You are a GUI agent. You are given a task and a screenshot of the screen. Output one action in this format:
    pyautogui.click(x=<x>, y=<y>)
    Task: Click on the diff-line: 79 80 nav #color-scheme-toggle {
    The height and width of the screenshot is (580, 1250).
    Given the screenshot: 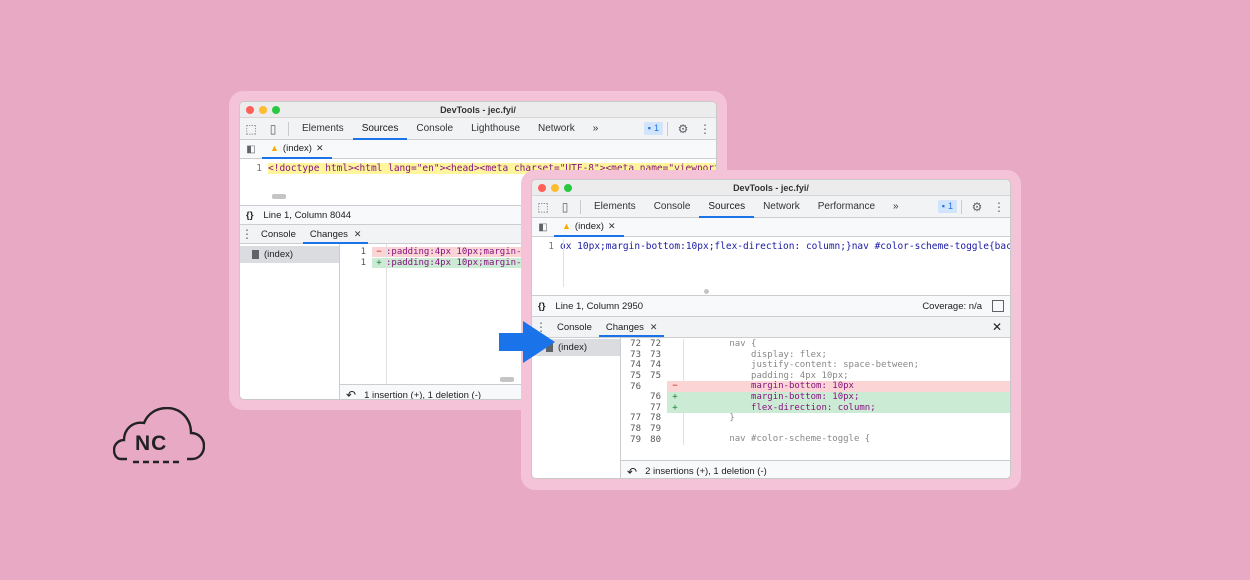 What is the action you would take?
    pyautogui.click(x=815, y=439)
    